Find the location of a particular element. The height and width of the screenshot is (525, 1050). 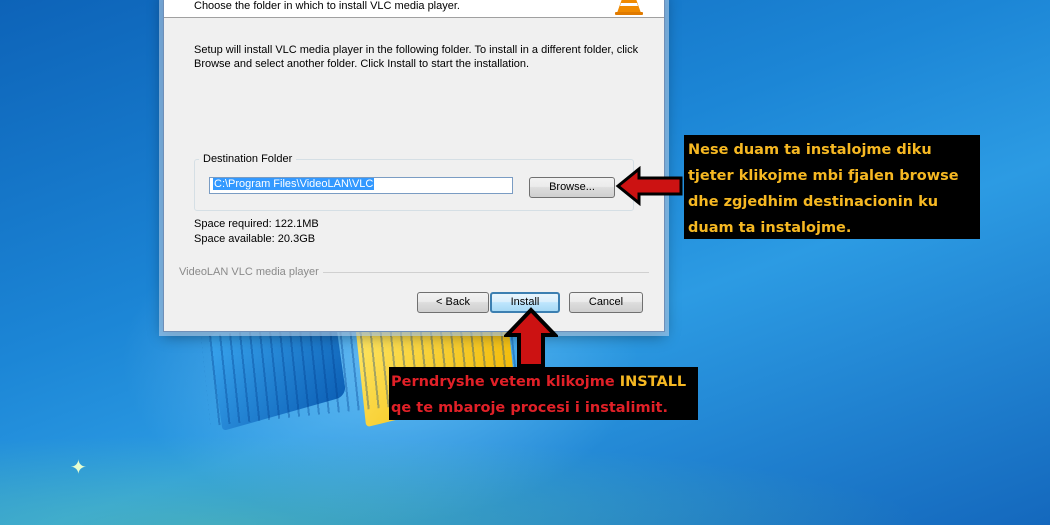

vlc-cone-icon is located at coordinates (629, 7).